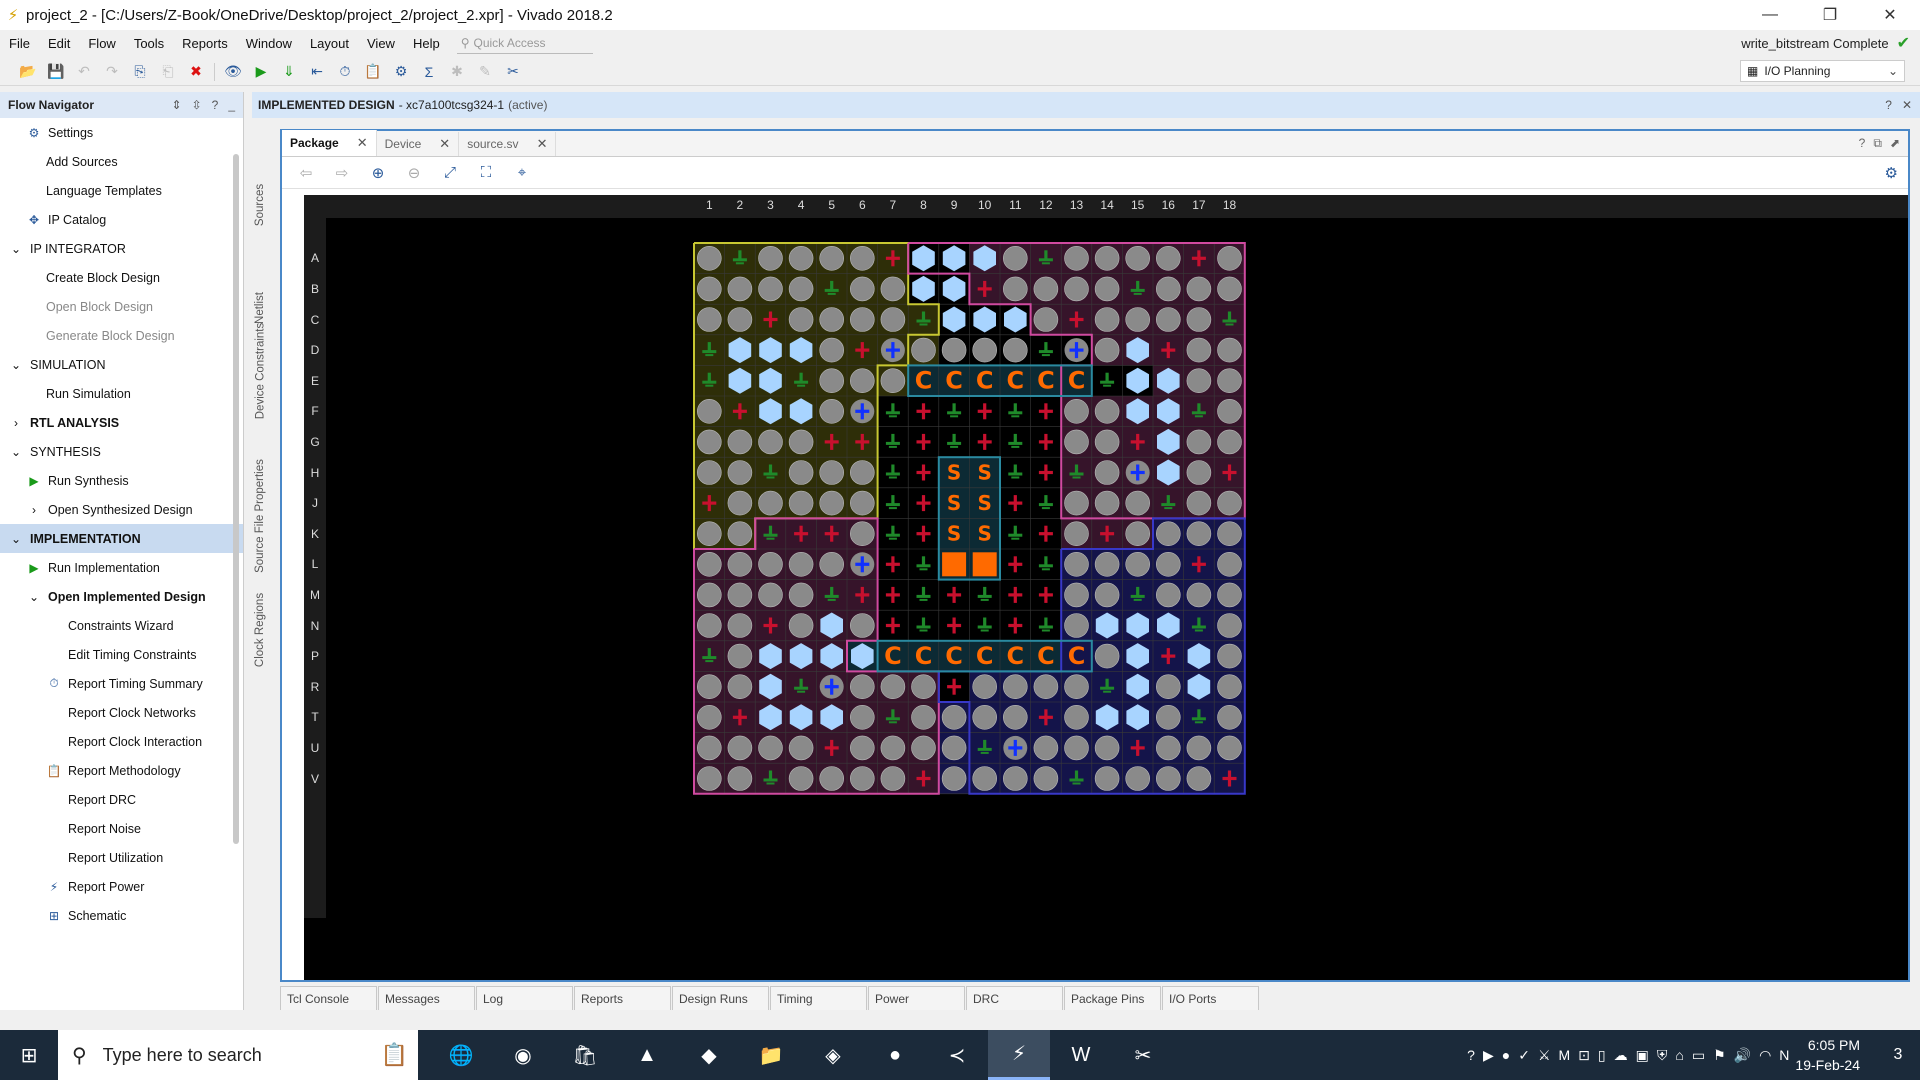  I want to click on vivado-taskbar-icon: ⚡, so click(1019, 1055).